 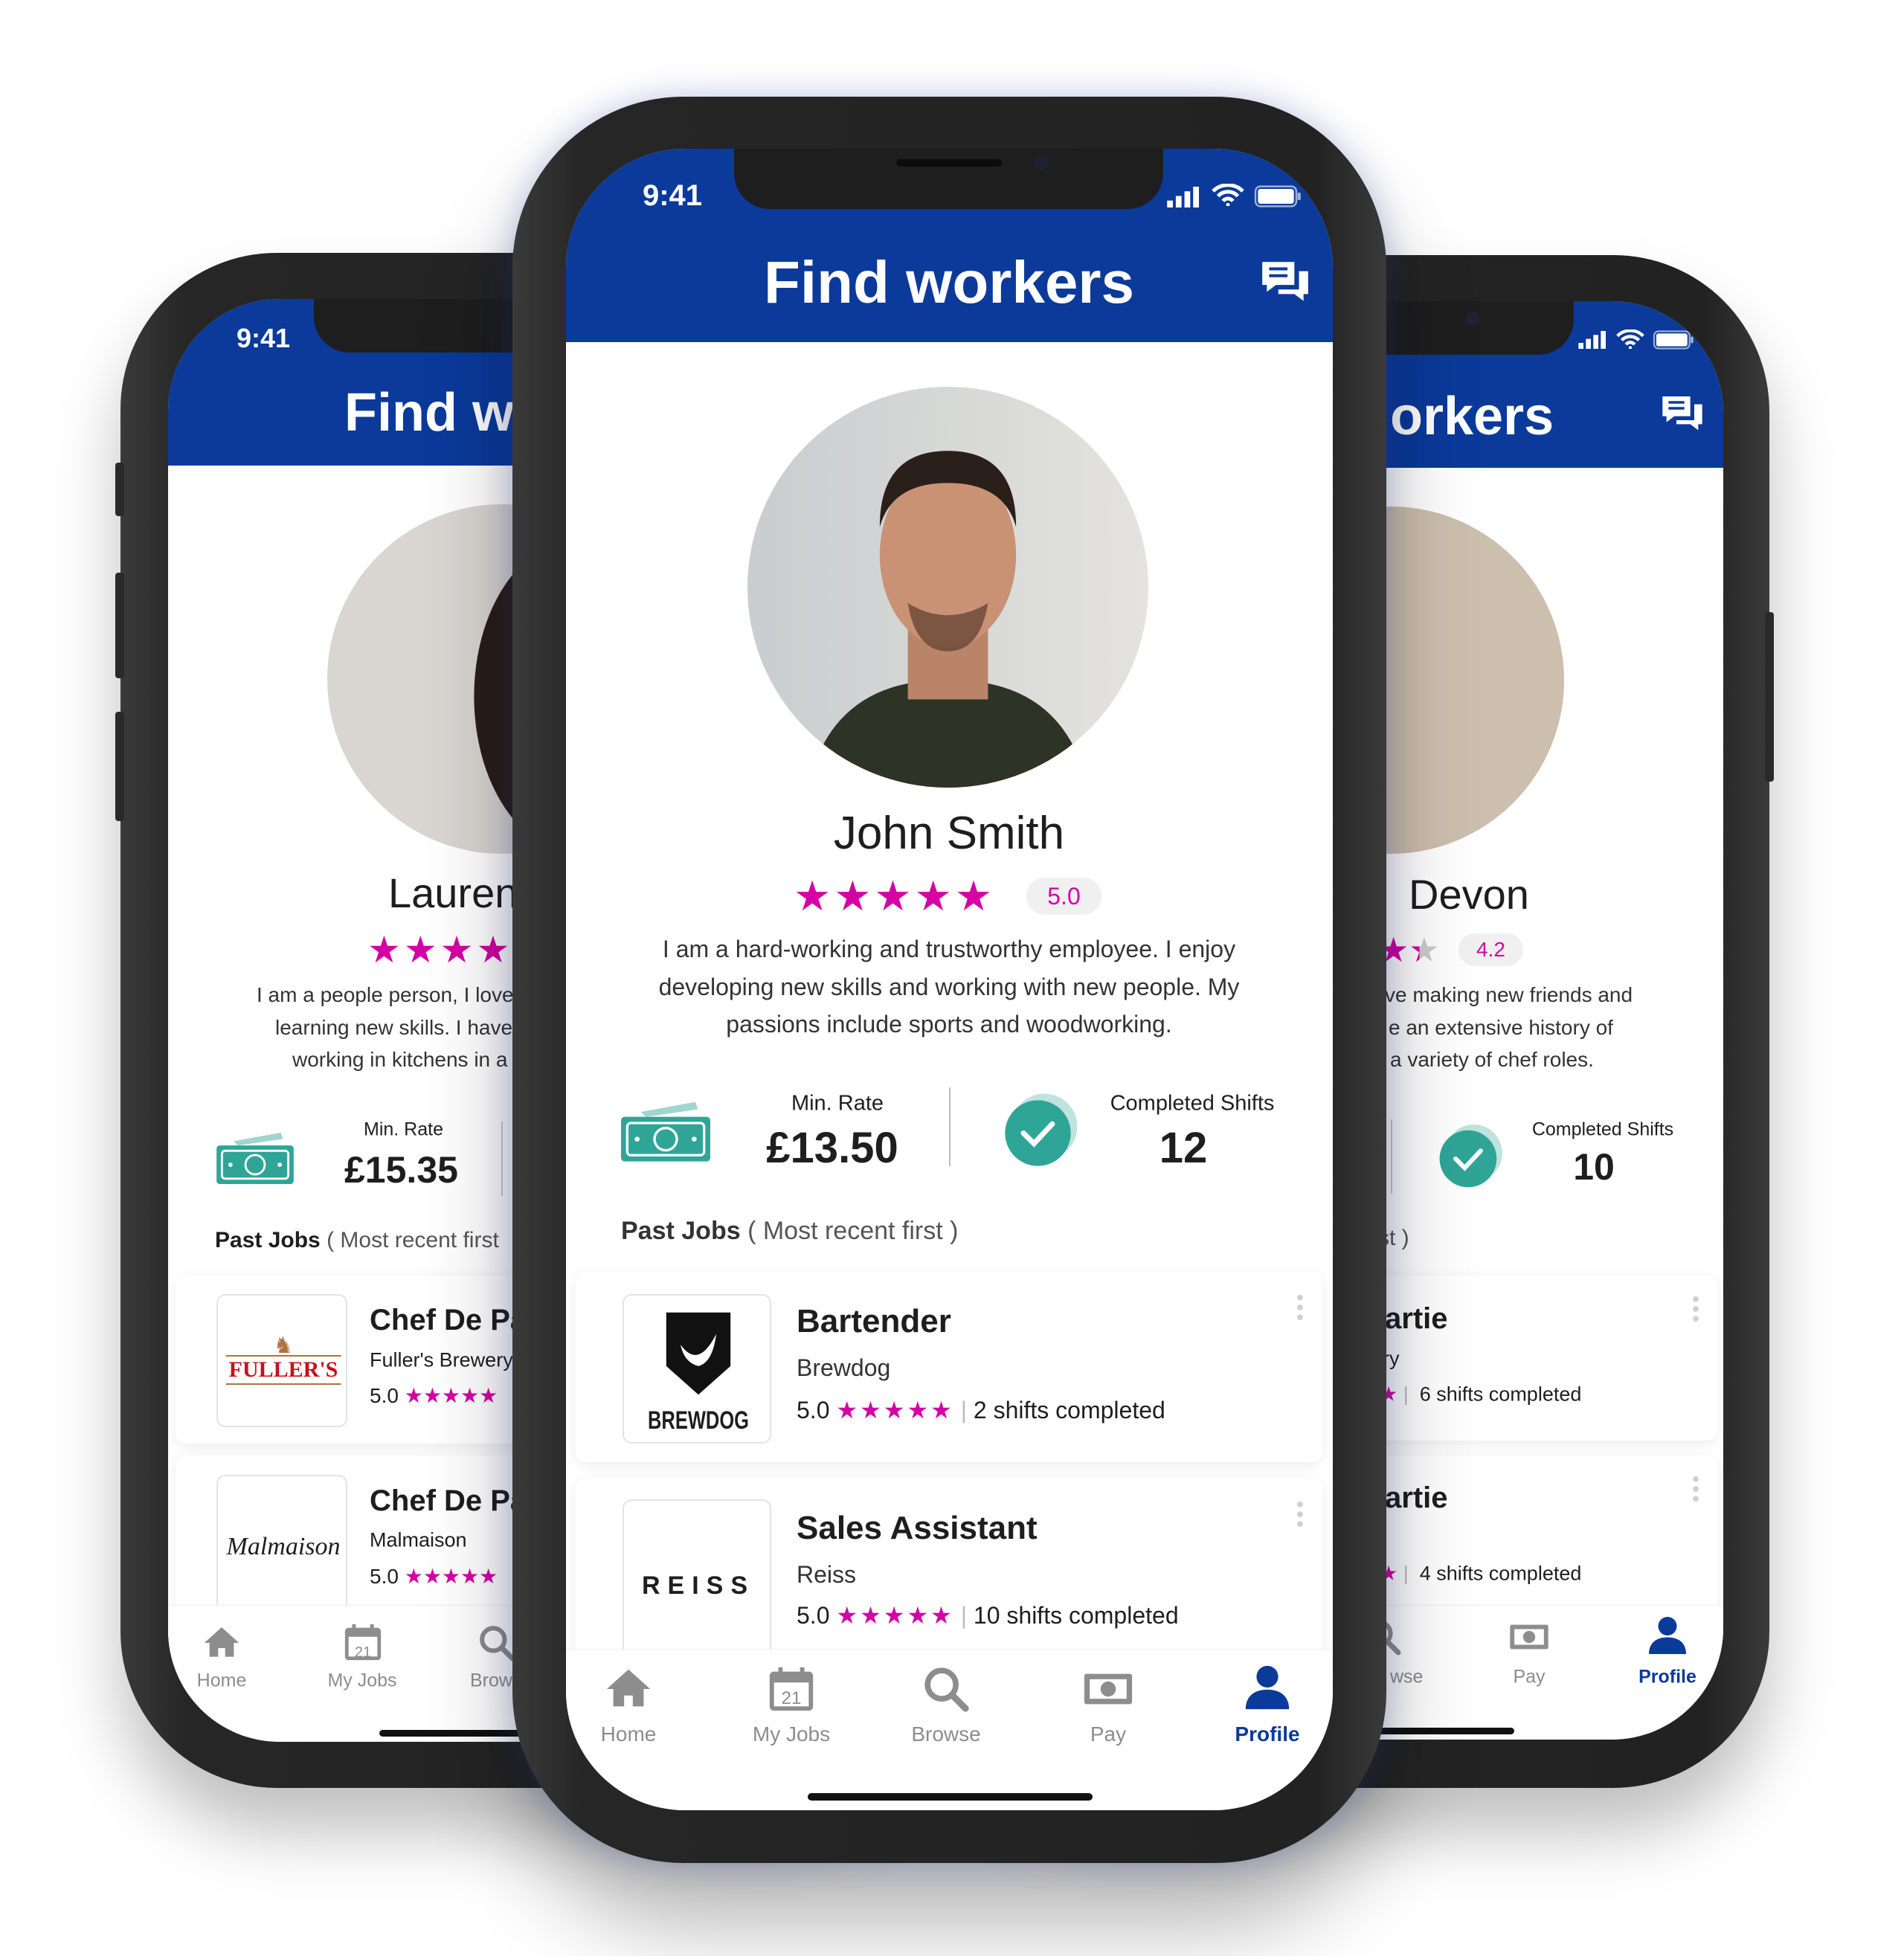 What do you see at coordinates (946, 1706) in the screenshot?
I see `tab-browse: Browse` at bounding box center [946, 1706].